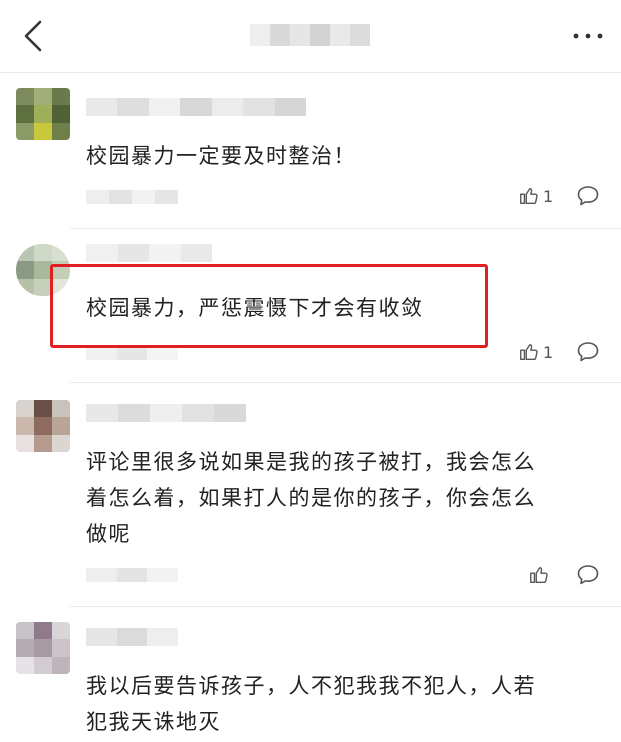  What do you see at coordinates (153, 722) in the screenshot?
I see `comment-text-line: 犯我天诛地灭` at bounding box center [153, 722].